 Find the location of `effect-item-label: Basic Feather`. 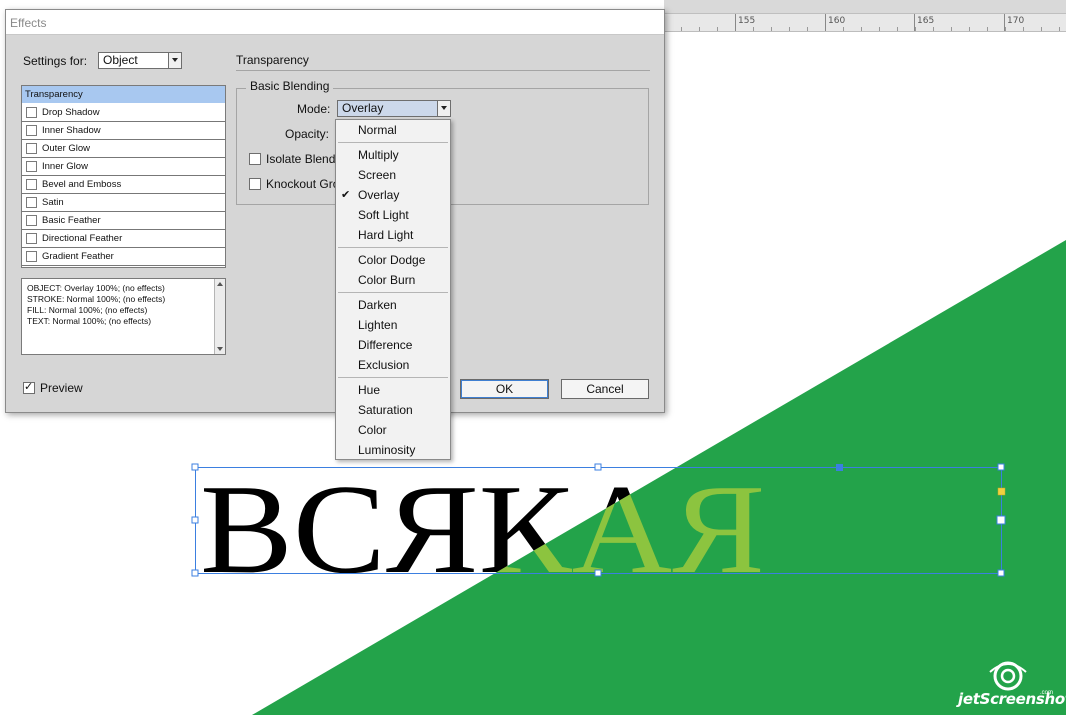

effect-item-label: Basic Feather is located at coordinates (71, 220).